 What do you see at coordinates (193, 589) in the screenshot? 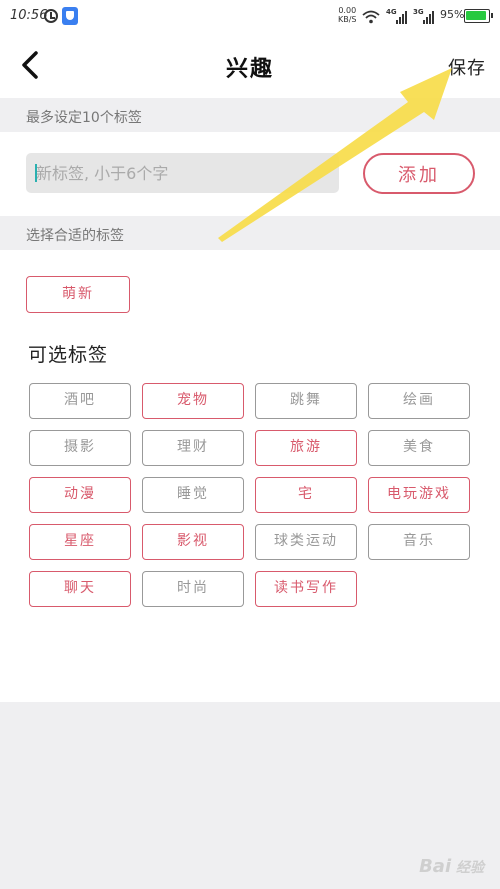
I see `optional-tag: 时尚` at bounding box center [193, 589].